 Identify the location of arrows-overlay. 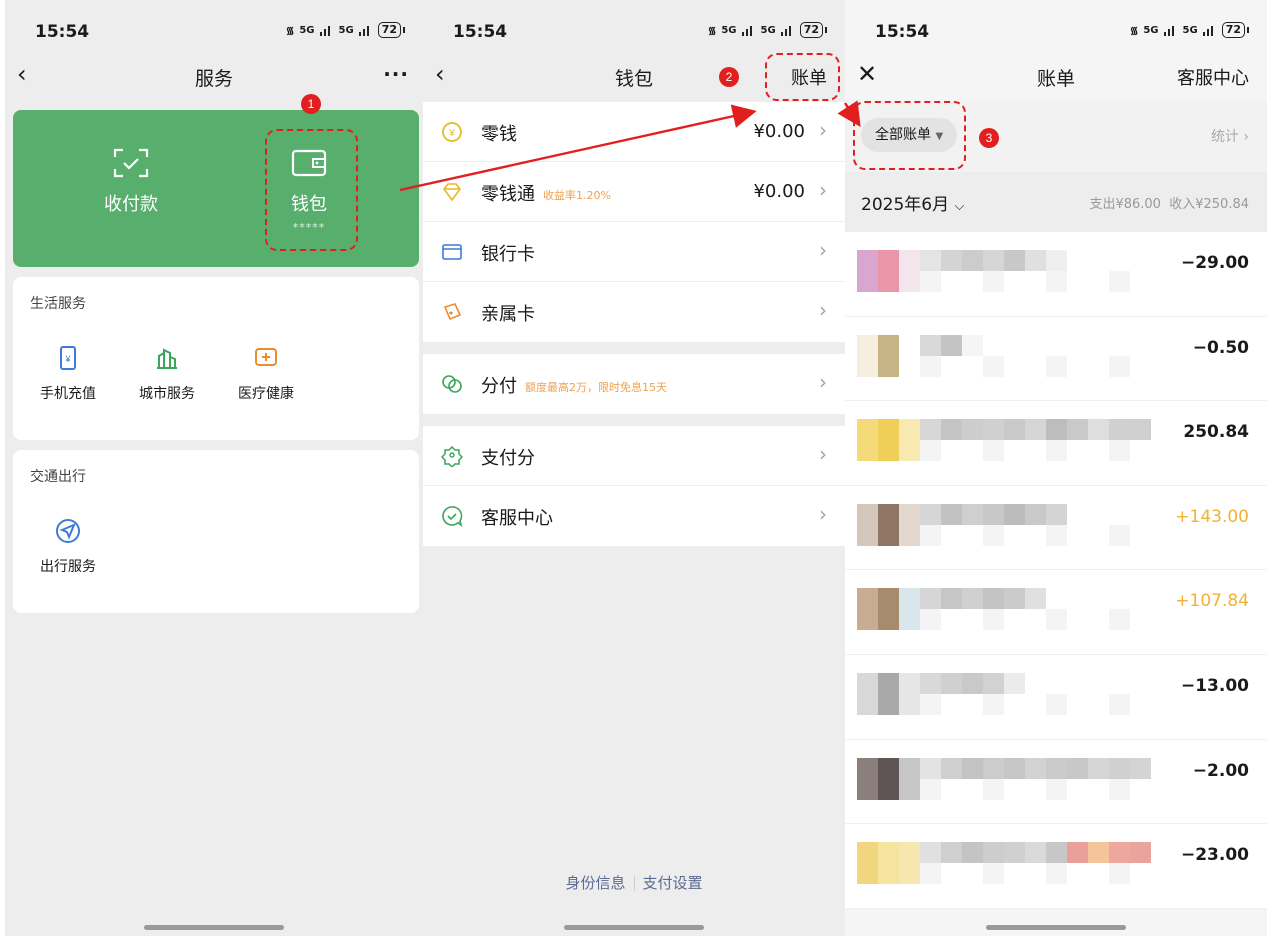
(630, 146).